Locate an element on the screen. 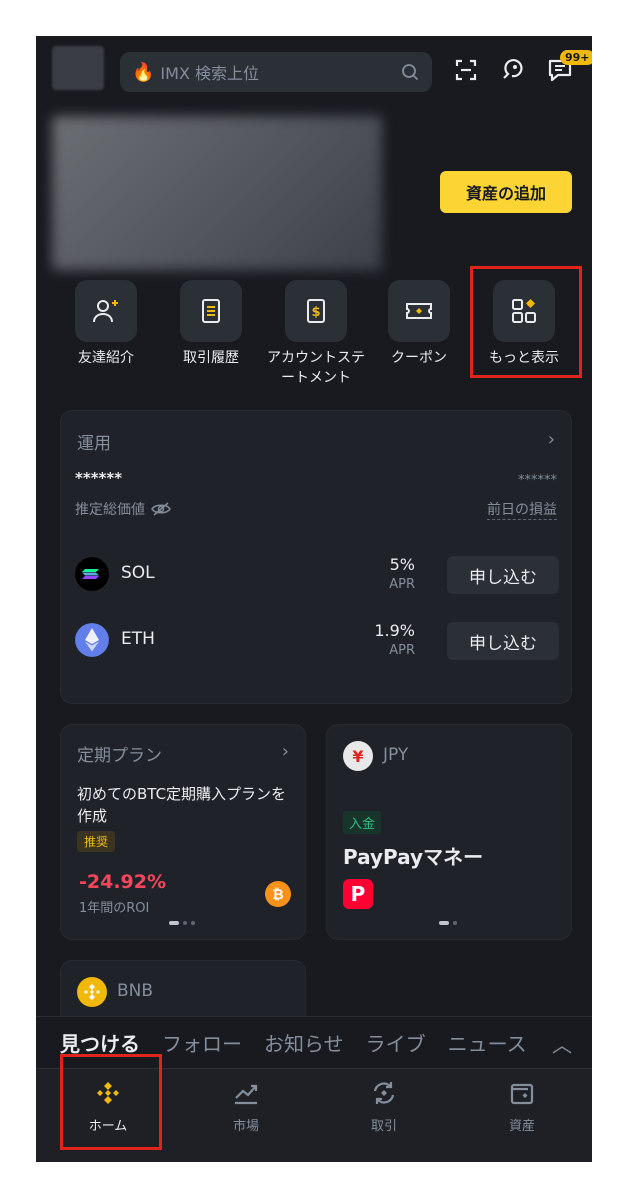  nav-label: 資産 is located at coordinates (521, 1126).